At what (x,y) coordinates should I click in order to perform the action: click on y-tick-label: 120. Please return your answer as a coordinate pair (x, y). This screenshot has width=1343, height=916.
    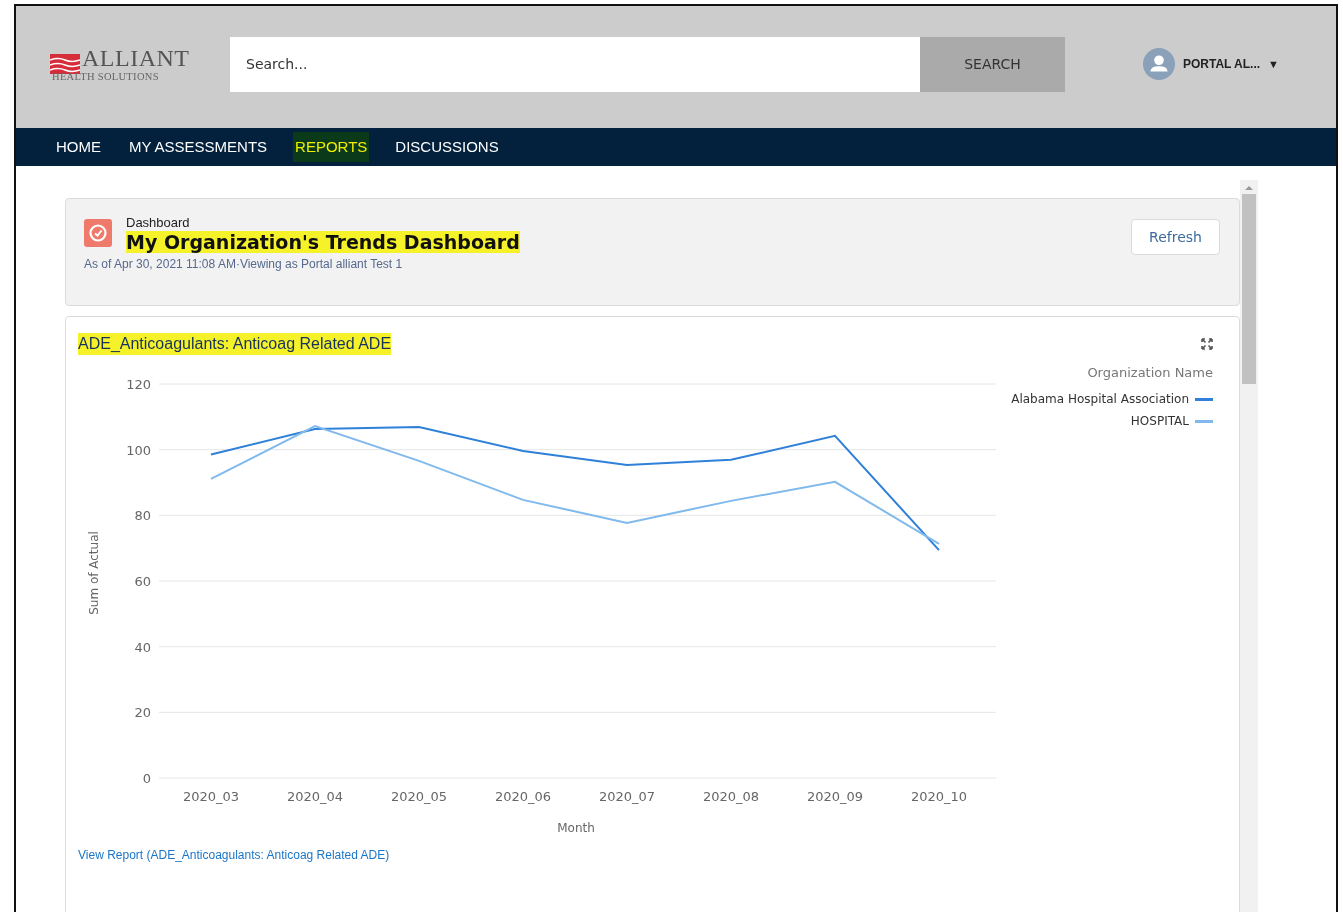
    Looking at the image, I should click on (138, 384).